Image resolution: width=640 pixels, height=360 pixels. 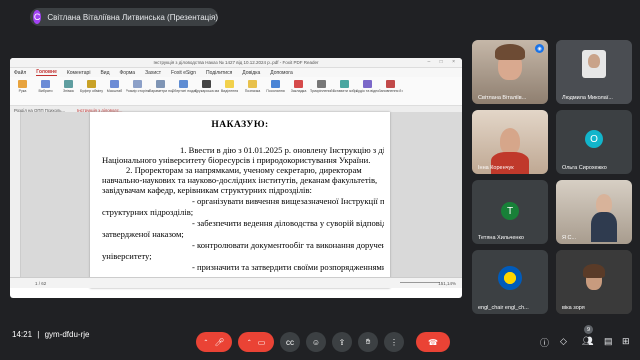 I want to click on window-controls-icon: – □ ×, so click(x=444, y=62).